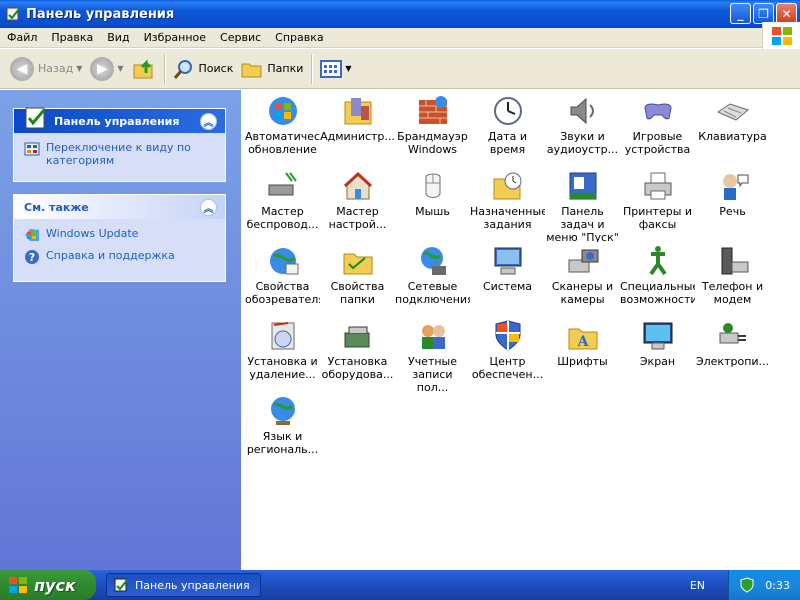 Image resolution: width=800 pixels, height=600 pixels. I want to click on item-label: Принтеры и факсы, so click(657, 218).